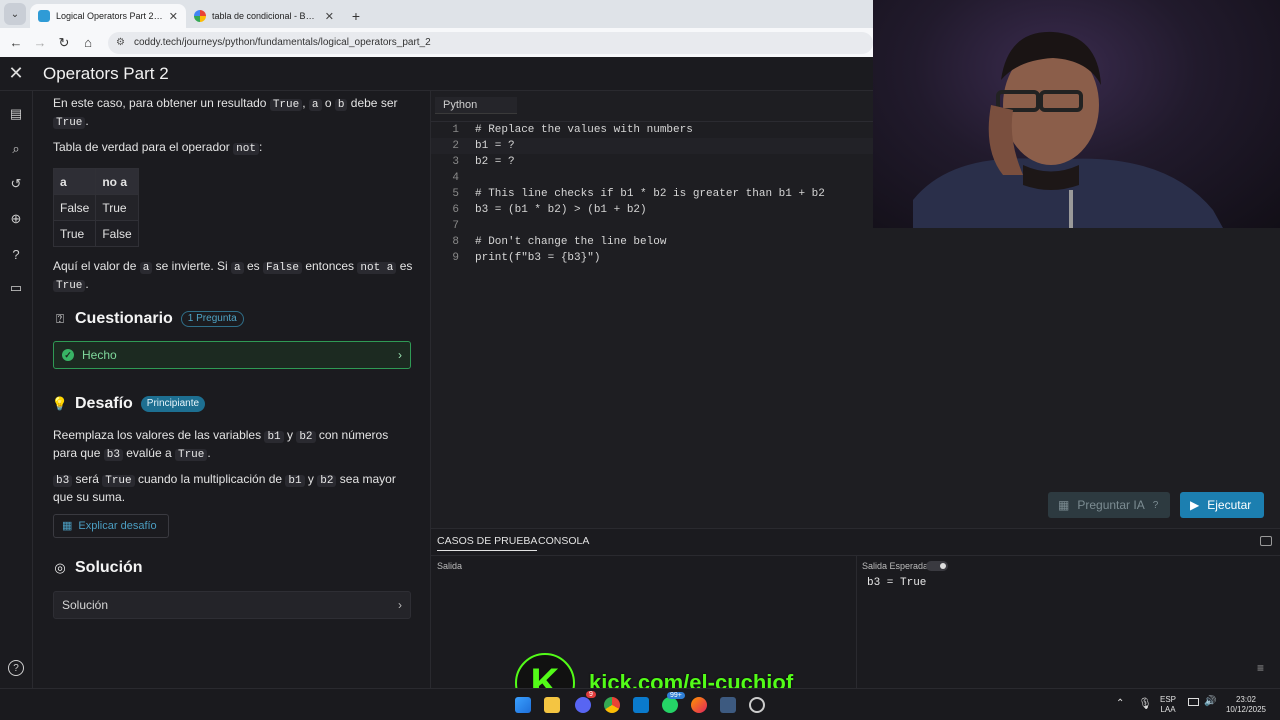 The image size is (1280, 720). I want to click on file-explorer-icon, so click(552, 705).